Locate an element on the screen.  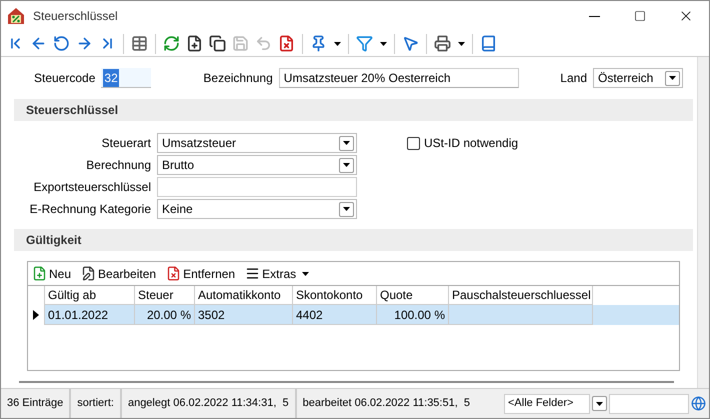
toolbar-button: Neu is located at coordinates (52, 273).